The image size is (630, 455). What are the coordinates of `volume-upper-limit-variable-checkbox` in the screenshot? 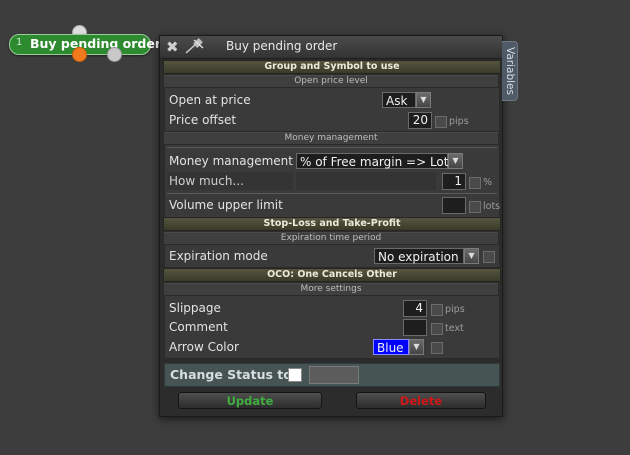 It's located at (475, 207).